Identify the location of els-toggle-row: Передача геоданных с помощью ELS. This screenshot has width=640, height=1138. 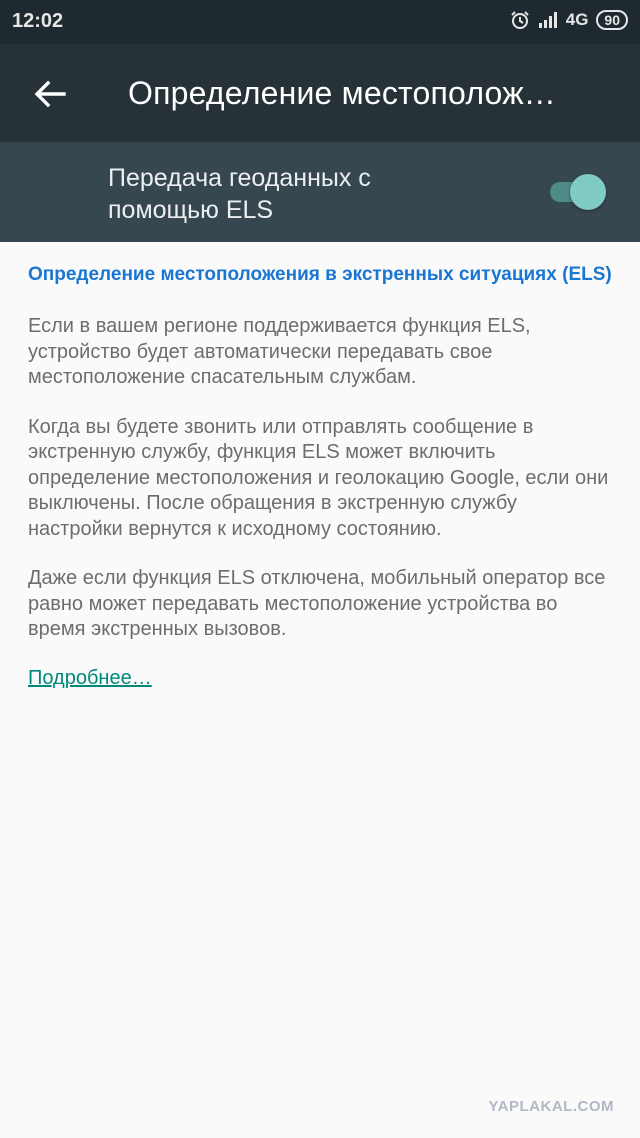
(320, 192).